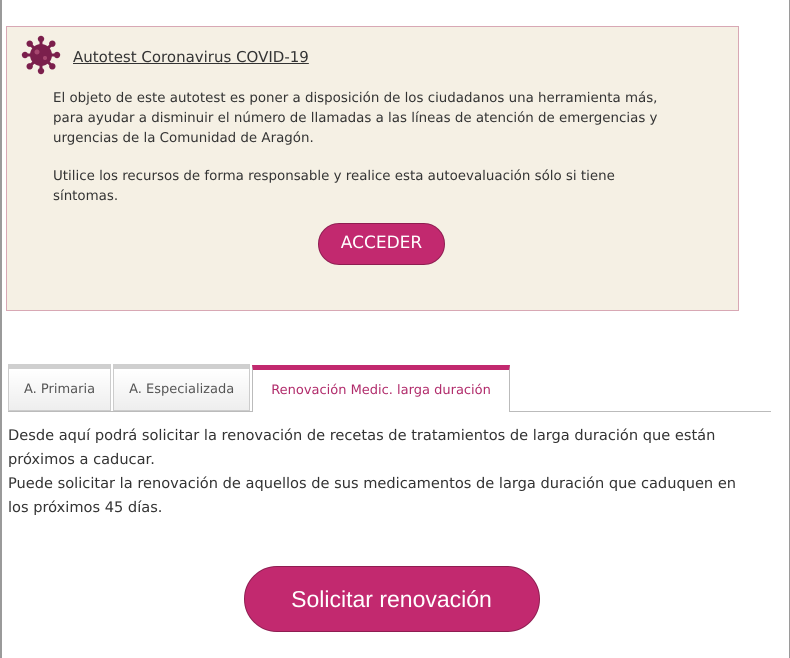 The height and width of the screenshot is (658, 790). What do you see at coordinates (181, 387) in the screenshot?
I see `tab: A. Especializada` at bounding box center [181, 387].